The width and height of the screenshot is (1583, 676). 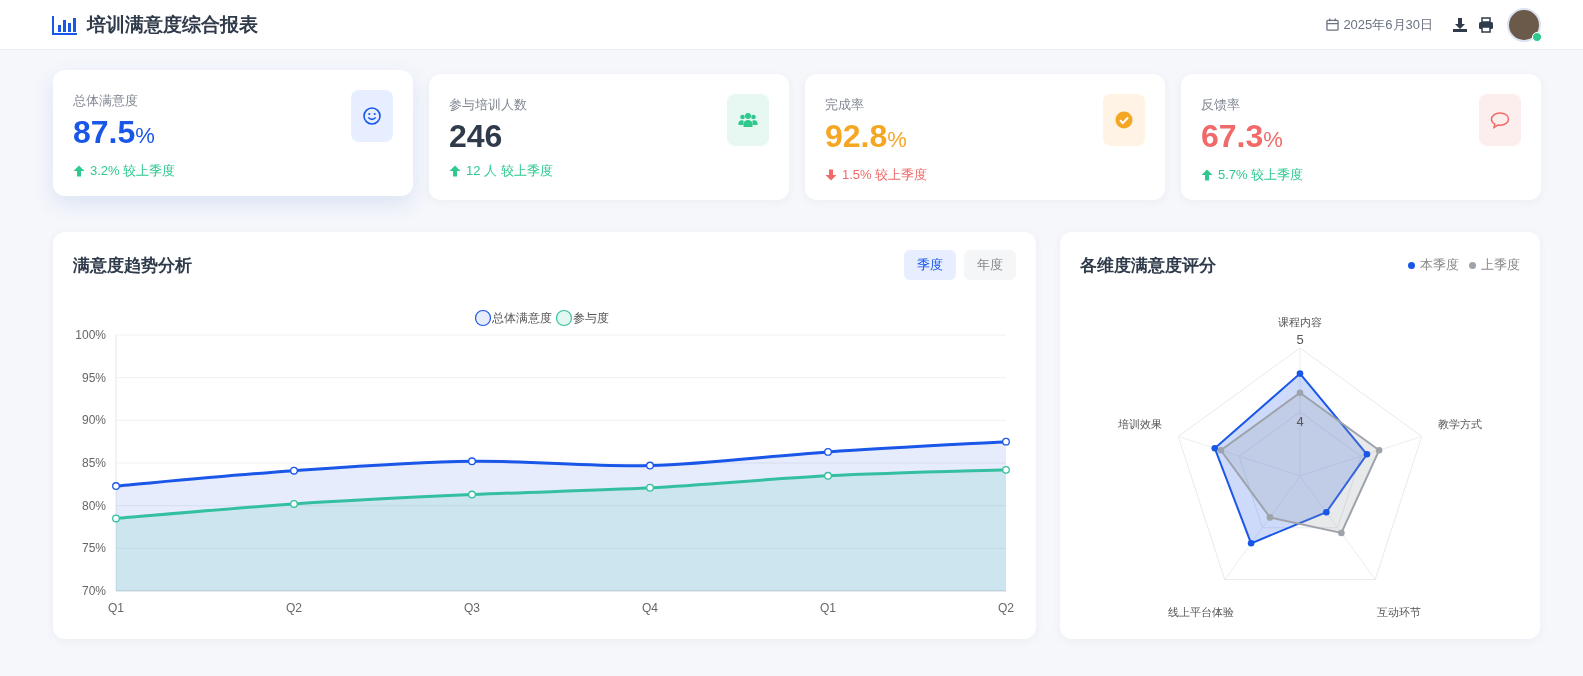 I want to click on axis-label: 线上平台体验, so click(x=1201, y=611).